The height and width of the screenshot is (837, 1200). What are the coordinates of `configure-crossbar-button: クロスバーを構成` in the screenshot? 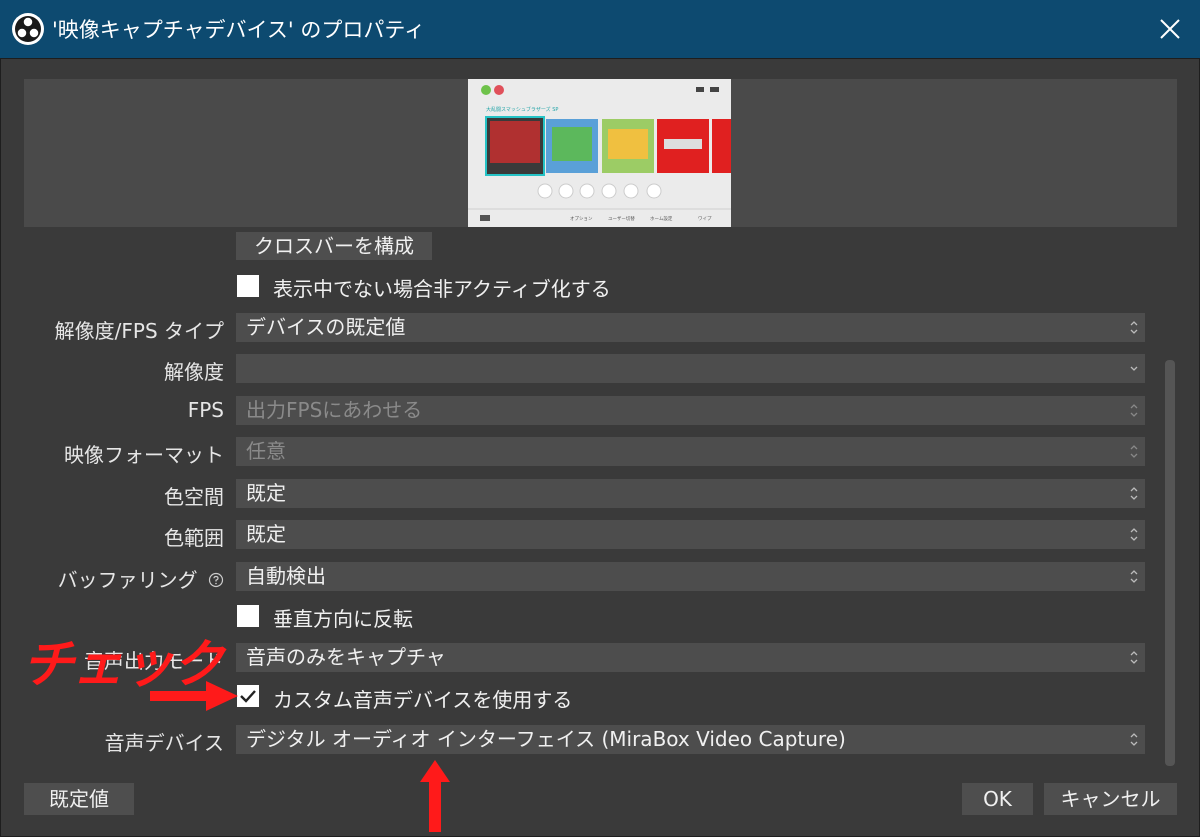 It's located at (334, 246).